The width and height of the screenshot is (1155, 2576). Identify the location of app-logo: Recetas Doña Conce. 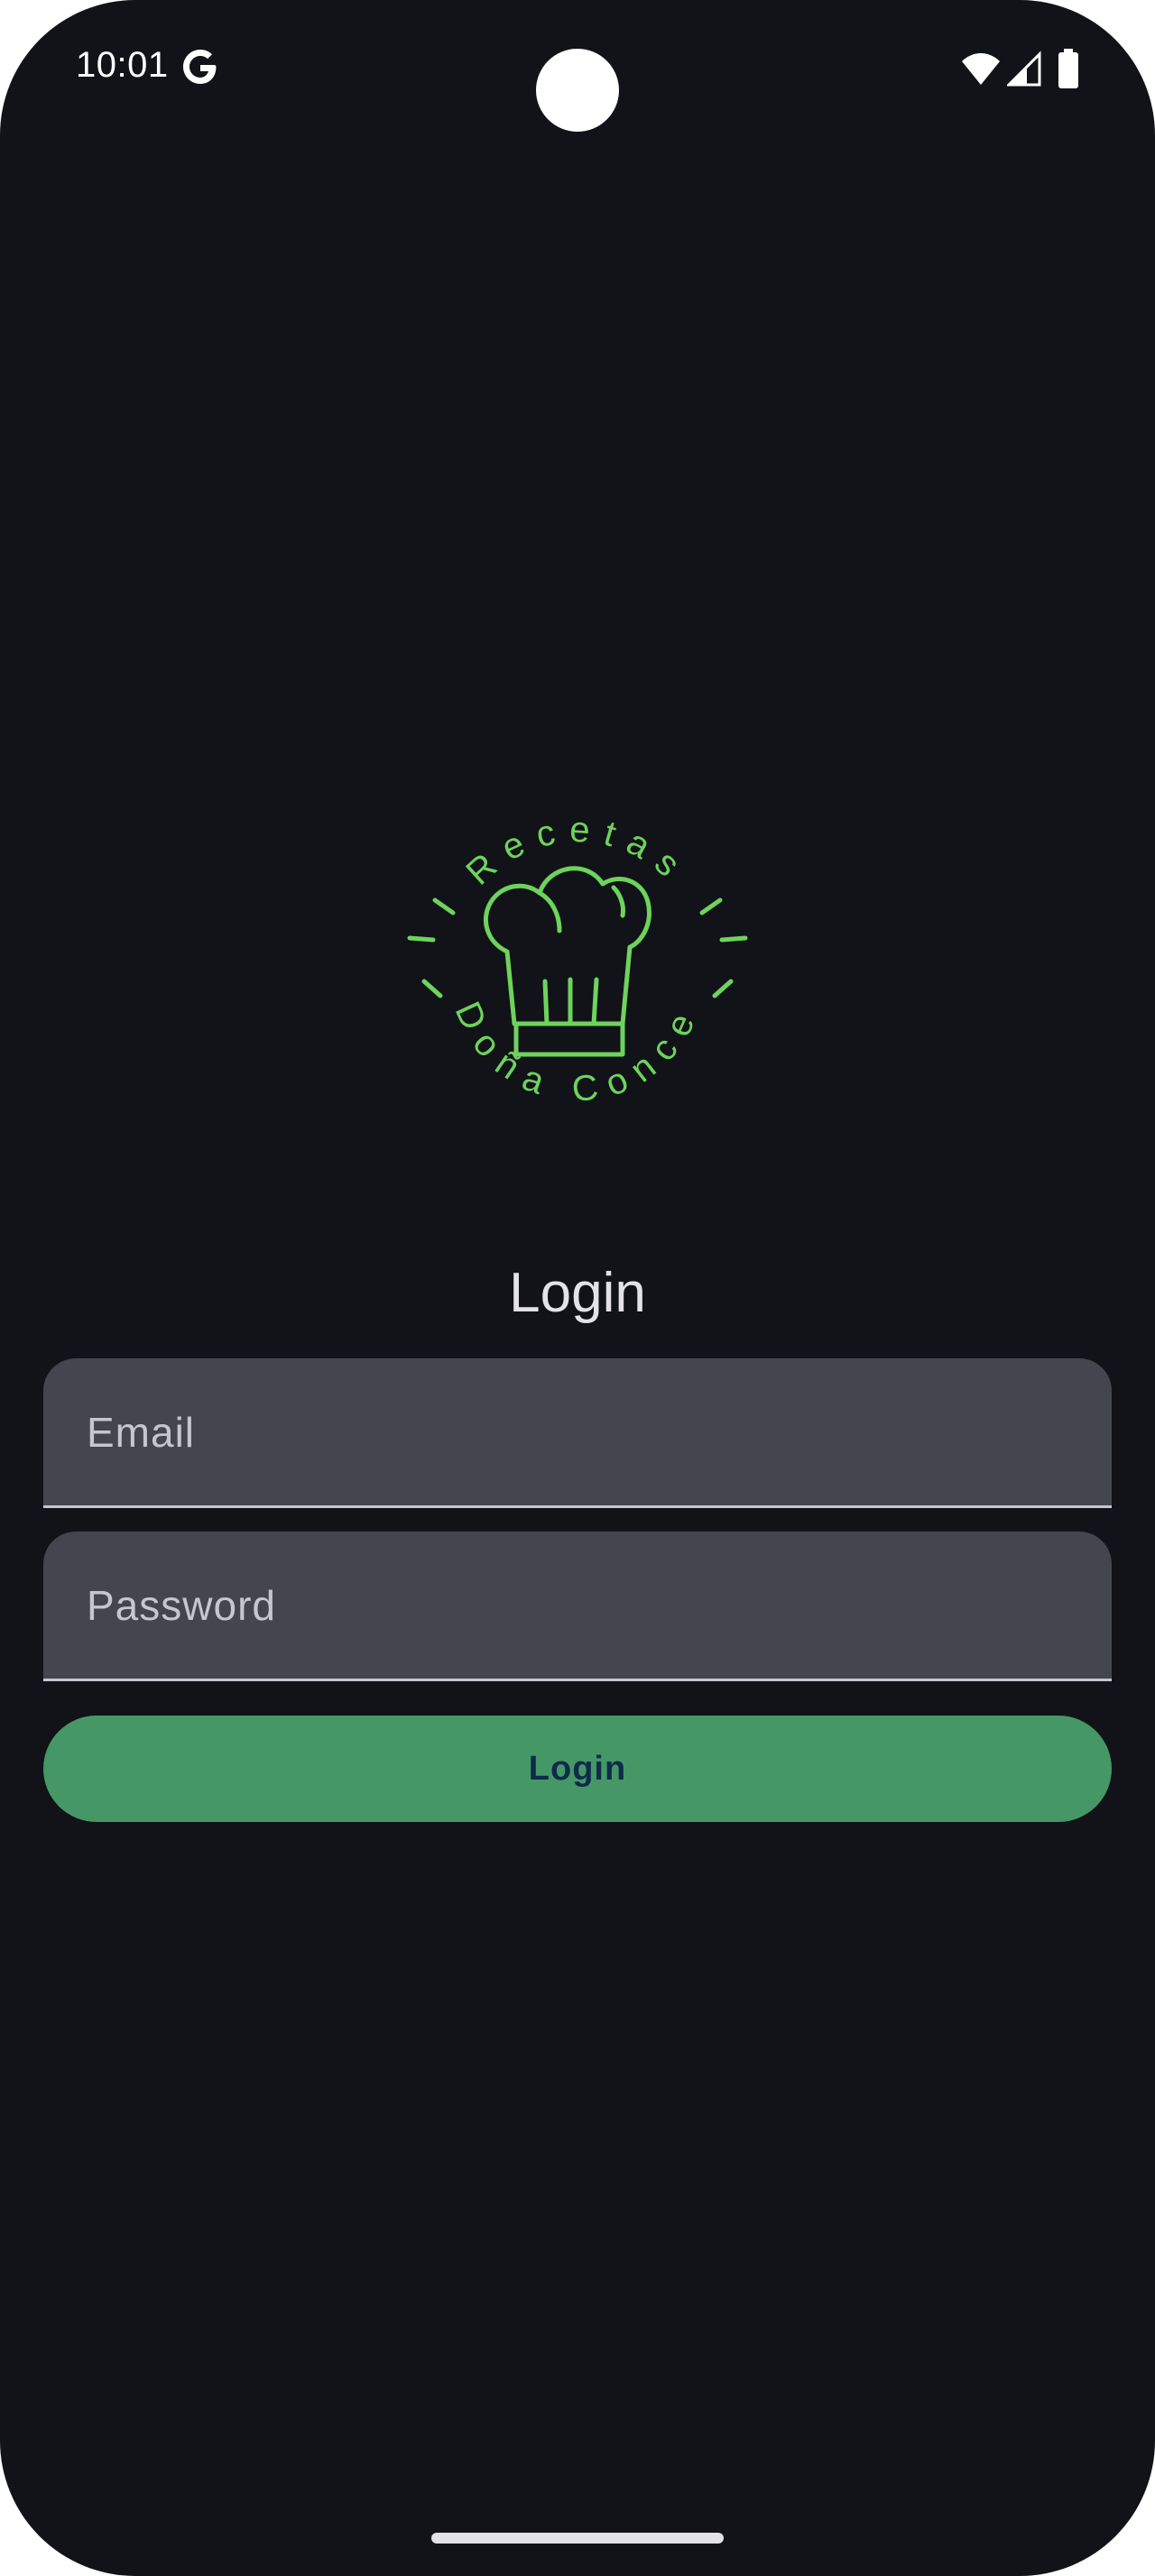
(577, 959).